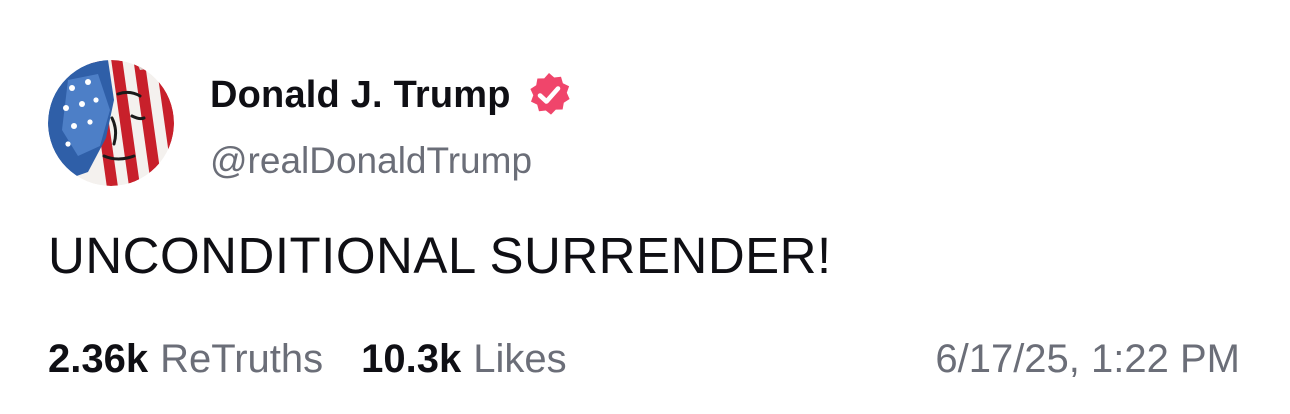 The height and width of the screenshot is (414, 1290). Describe the element at coordinates (464, 359) in the screenshot. I see `likes-stat: 10.3k Likes` at that location.